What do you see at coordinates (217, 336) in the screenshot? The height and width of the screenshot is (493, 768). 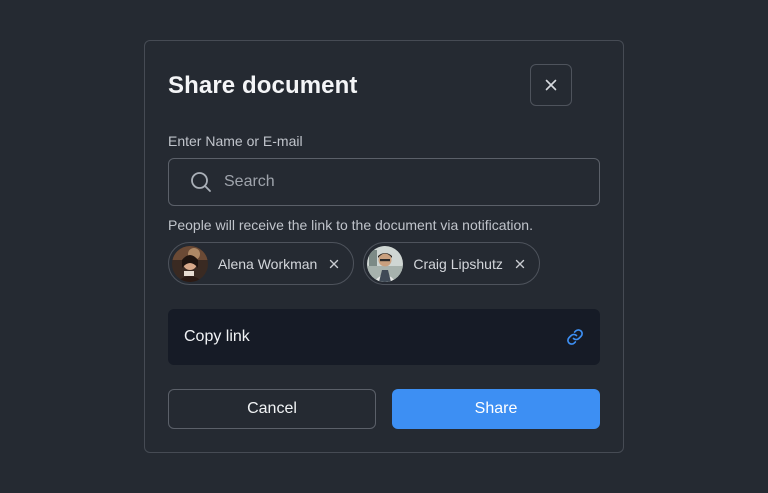 I see `copy-link-label: Copy link` at bounding box center [217, 336].